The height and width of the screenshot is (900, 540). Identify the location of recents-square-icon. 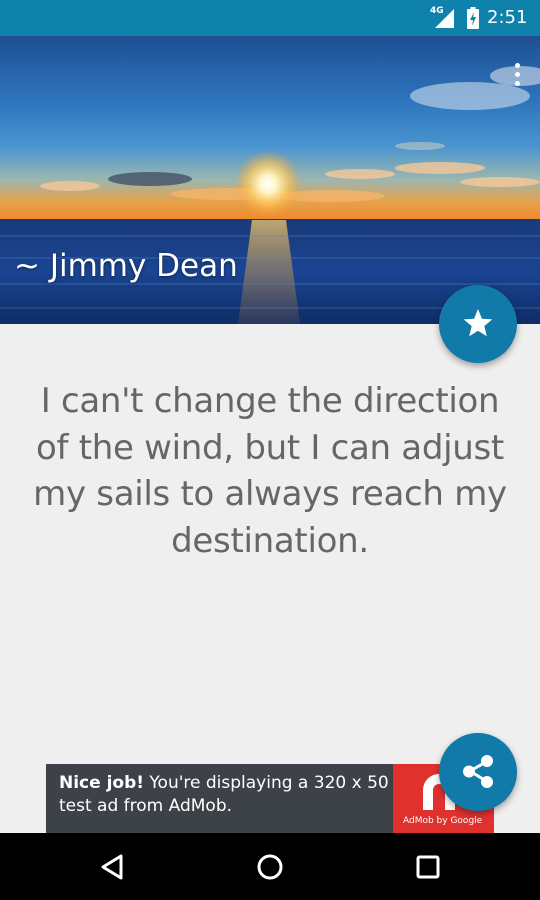
(428, 867).